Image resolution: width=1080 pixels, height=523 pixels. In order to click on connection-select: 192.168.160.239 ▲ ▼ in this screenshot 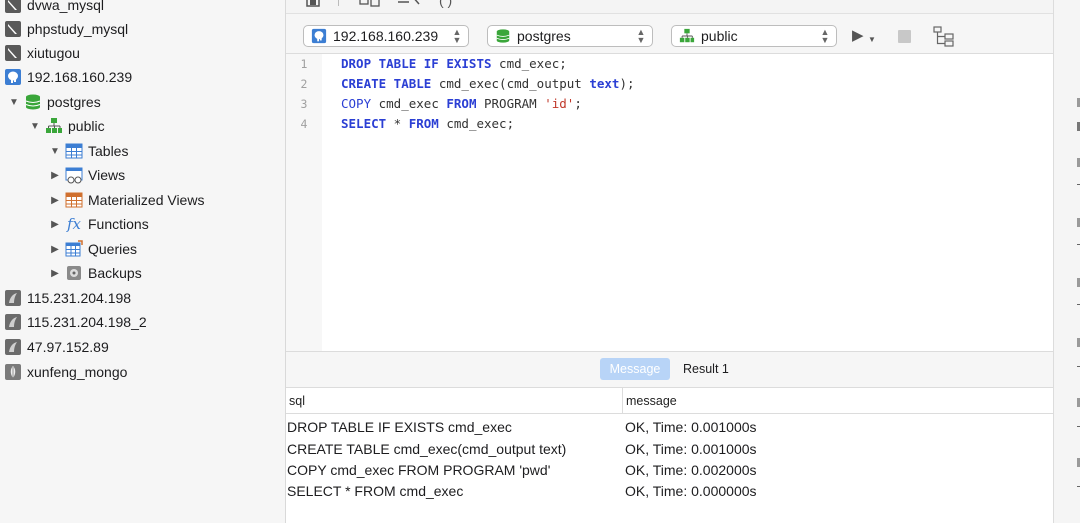, I will do `click(386, 36)`.